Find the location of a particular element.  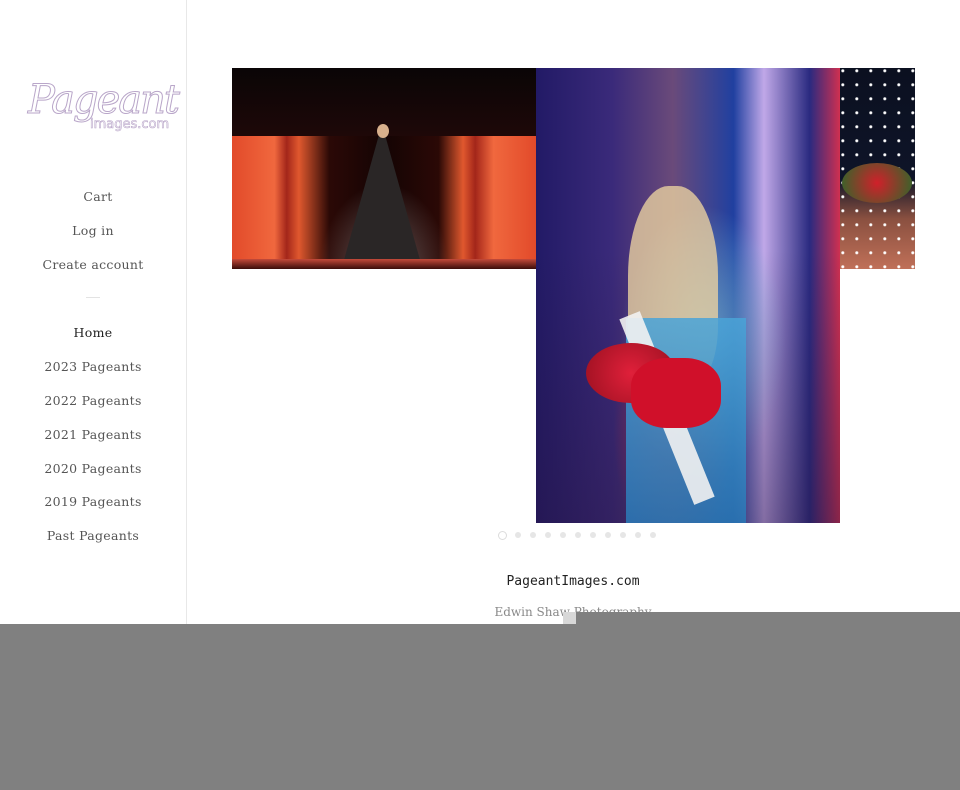

nav-item-2021-pageants: 2021 Pageants is located at coordinates (93, 434).